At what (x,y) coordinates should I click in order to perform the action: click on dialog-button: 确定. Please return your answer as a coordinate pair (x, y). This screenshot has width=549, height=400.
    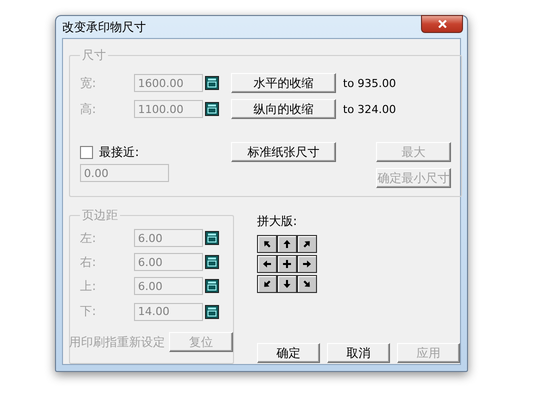
    Looking at the image, I should click on (288, 353).